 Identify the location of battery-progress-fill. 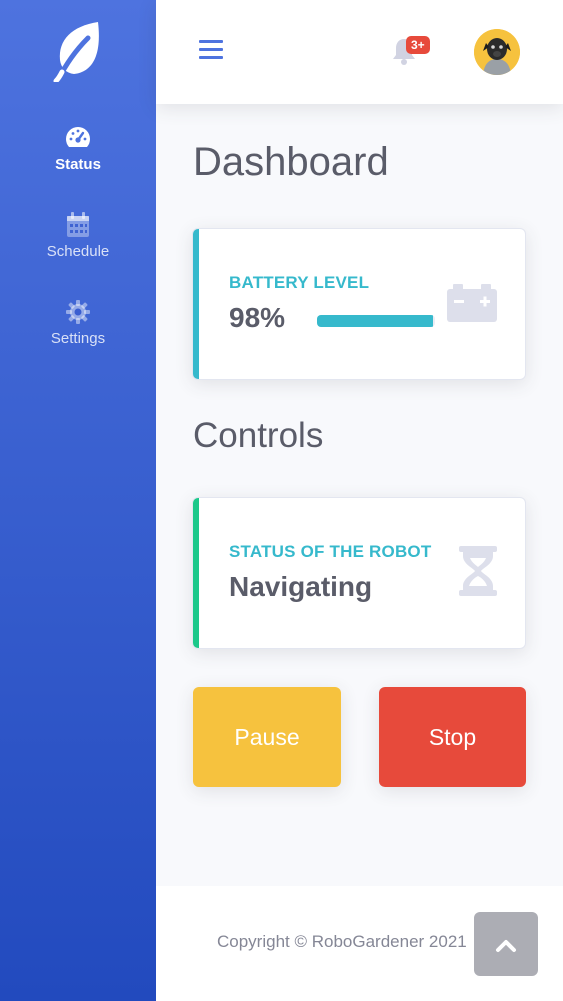
(375, 321).